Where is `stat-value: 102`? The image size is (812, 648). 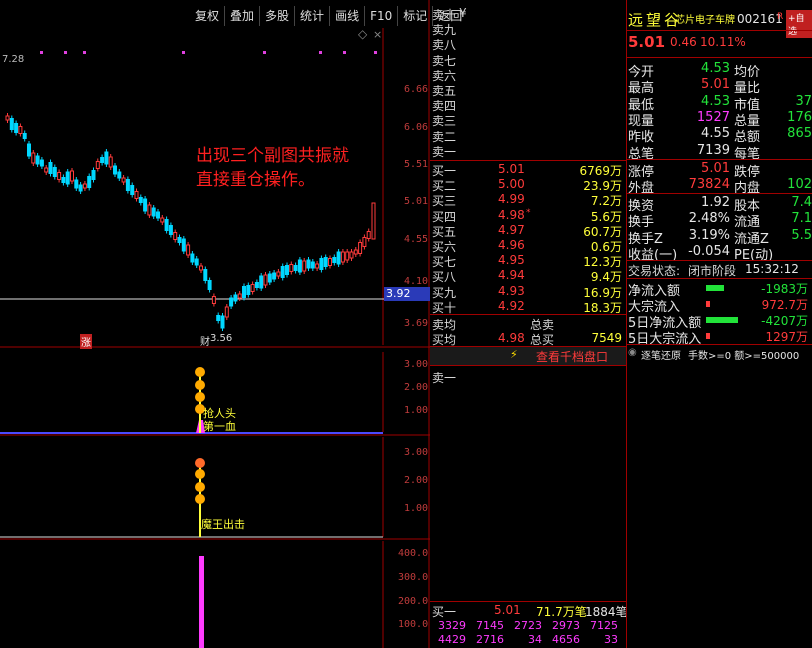
stat-value: 102 is located at coordinates (799, 185).